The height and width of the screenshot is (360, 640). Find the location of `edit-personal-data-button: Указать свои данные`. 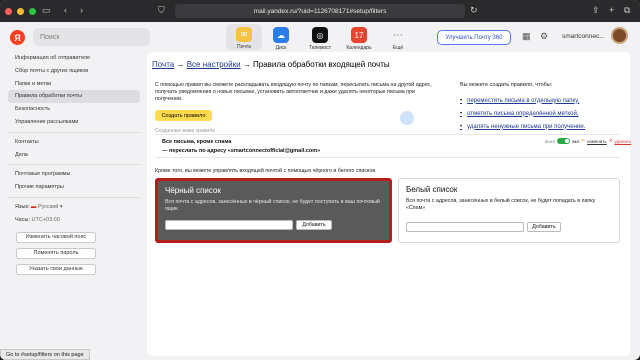

edit-personal-data-button: Указать свои данные is located at coordinates (56, 269).